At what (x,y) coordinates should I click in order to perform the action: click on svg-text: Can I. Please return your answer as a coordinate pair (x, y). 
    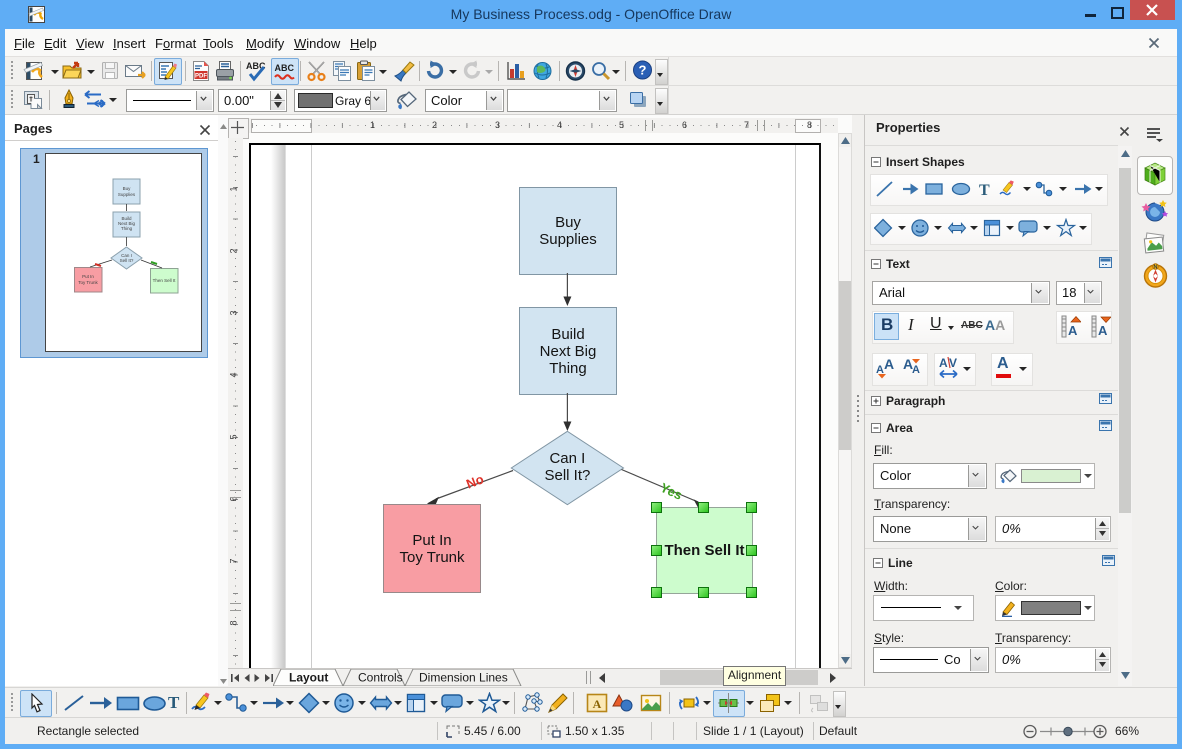
    Looking at the image, I should click on (567, 458).